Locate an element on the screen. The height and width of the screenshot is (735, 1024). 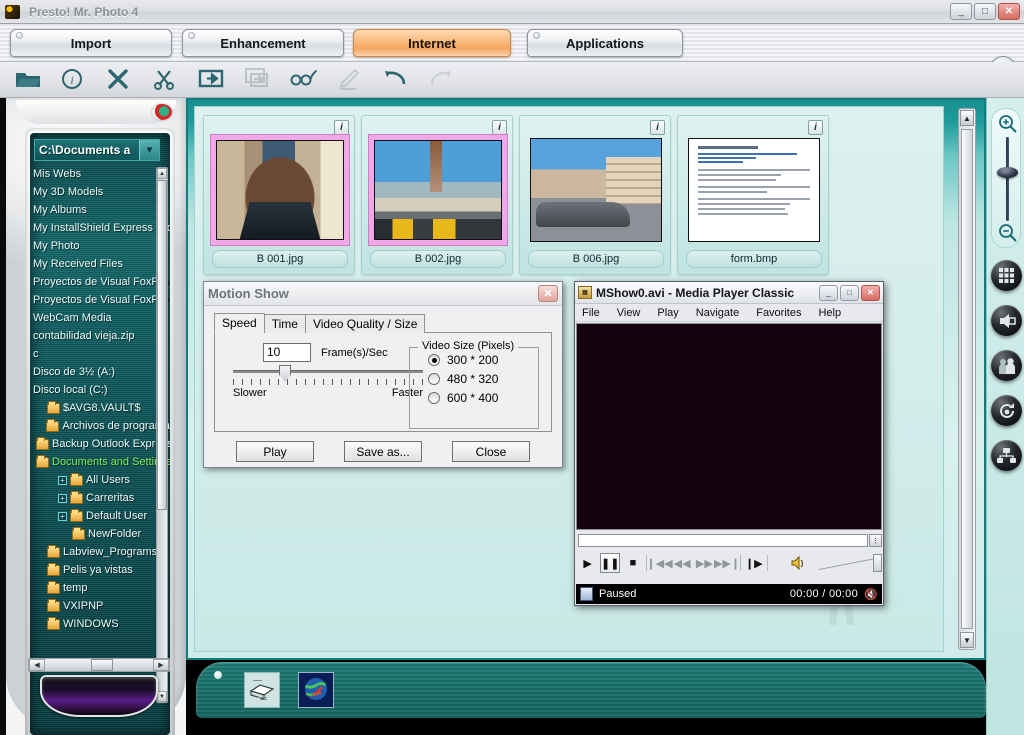
speed-slider: Slower Faster is located at coordinates (328, 382).